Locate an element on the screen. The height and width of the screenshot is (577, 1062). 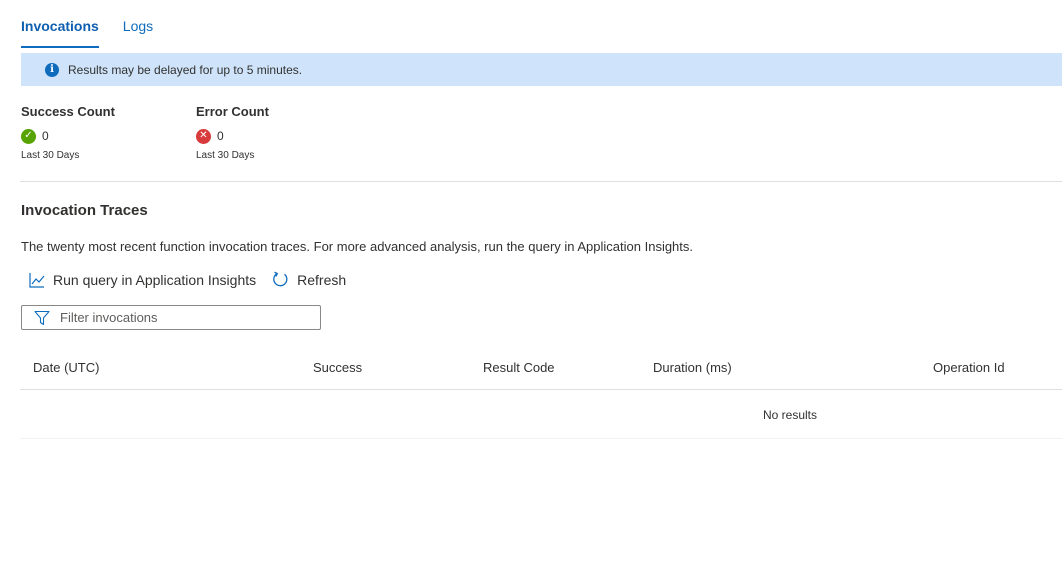
success-count-period: Last 30 Days is located at coordinates (50, 155).